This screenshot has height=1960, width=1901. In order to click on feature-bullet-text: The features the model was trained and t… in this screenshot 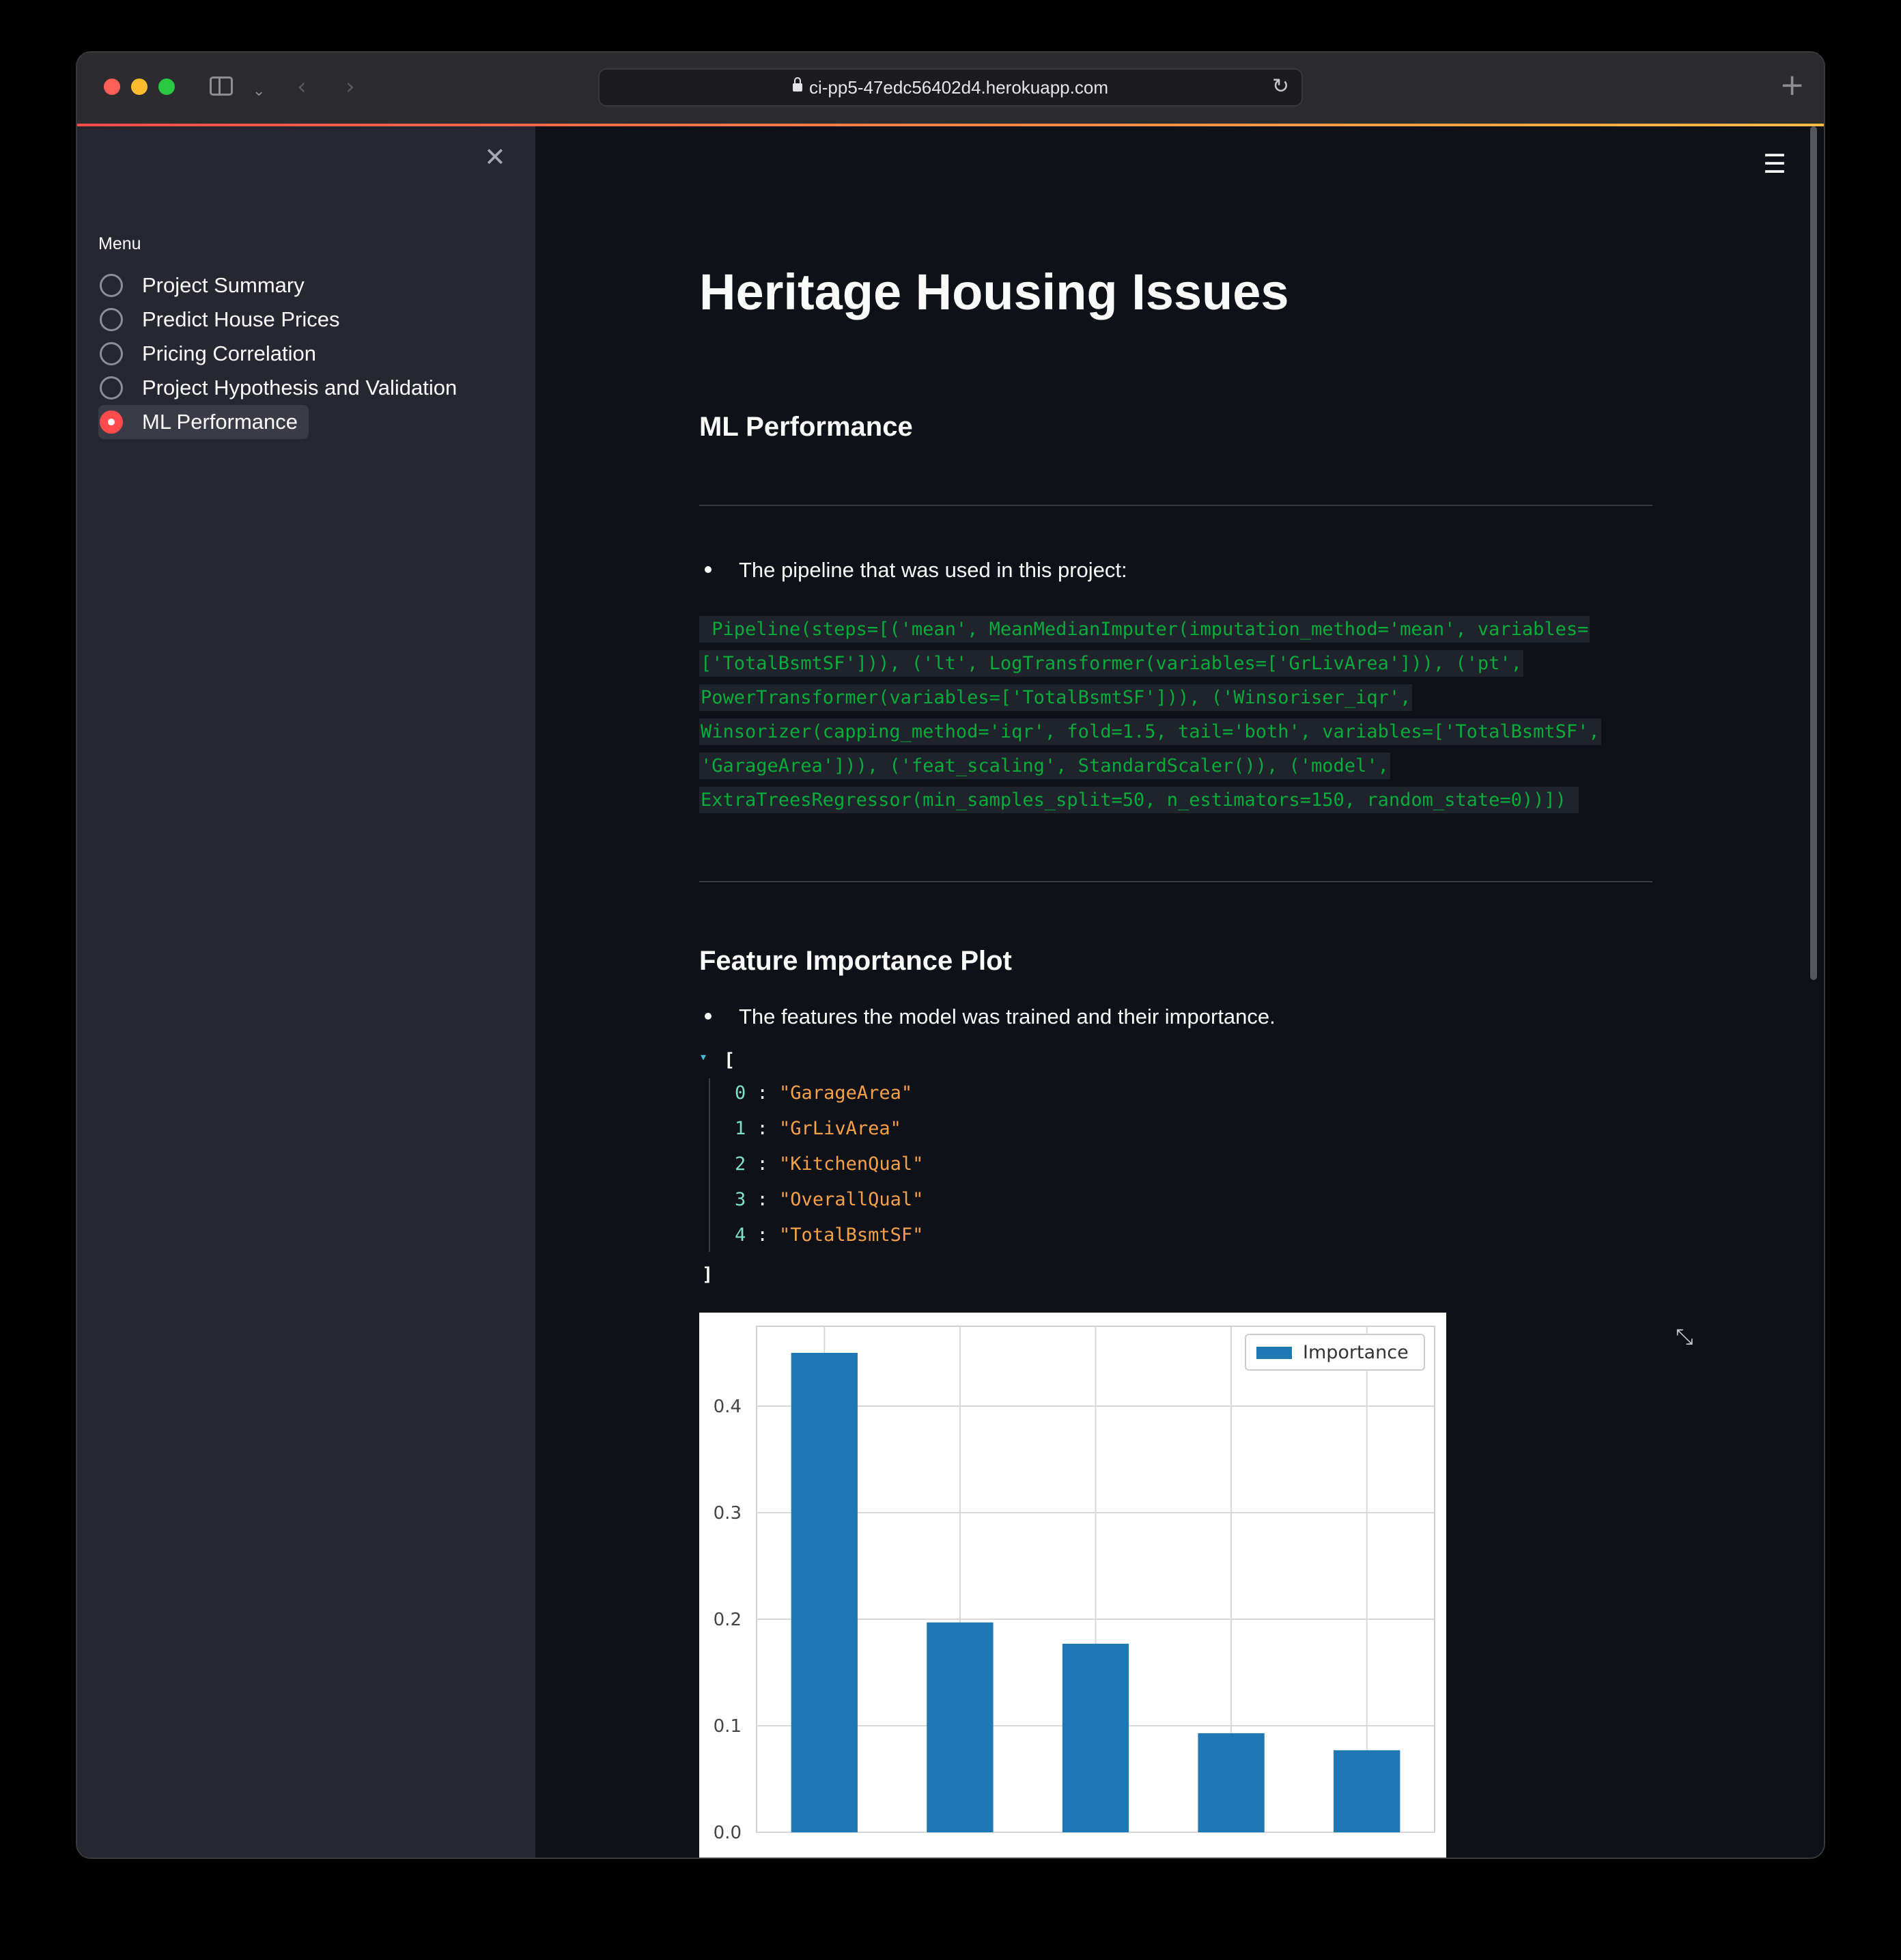, I will do `click(1008, 1016)`.